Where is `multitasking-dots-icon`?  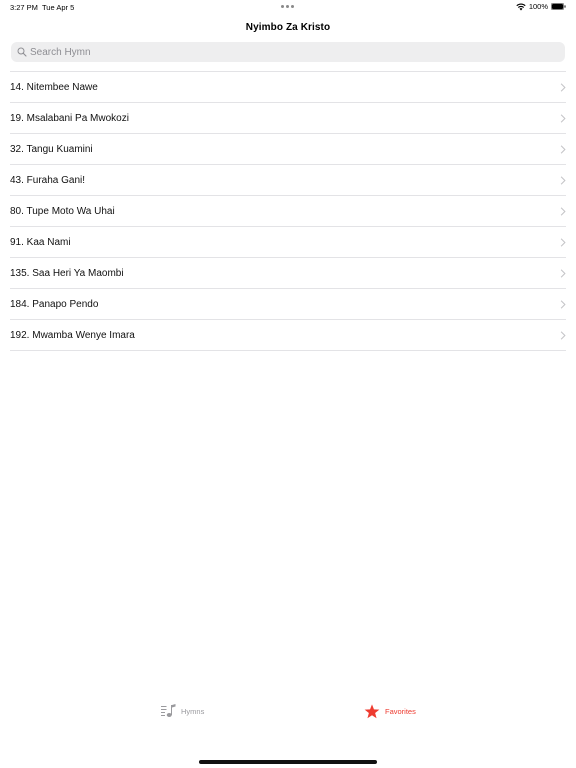
multitasking-dots-icon is located at coordinates (287, 6).